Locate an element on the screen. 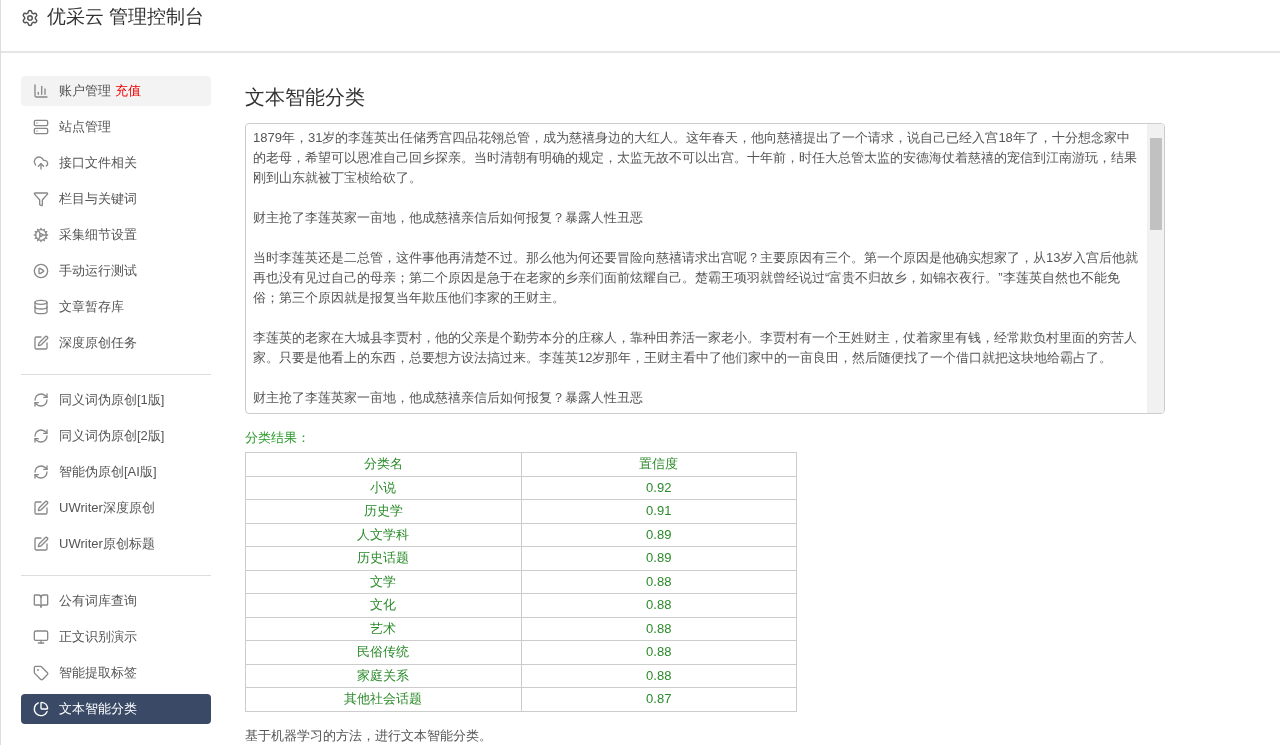 This screenshot has width=1280, height=745. sidebar-label: 手动运行测试 is located at coordinates (98, 271).